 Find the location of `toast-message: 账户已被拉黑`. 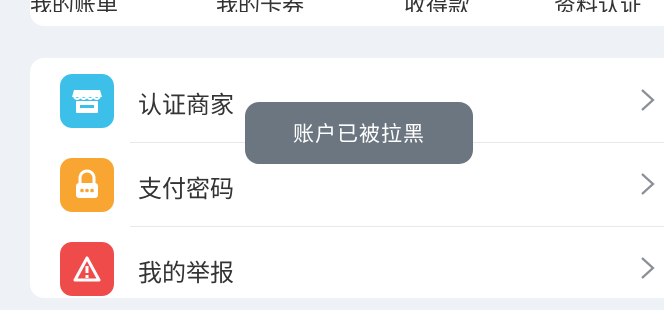

toast-message: 账户已被拉黑 is located at coordinates (359, 134).